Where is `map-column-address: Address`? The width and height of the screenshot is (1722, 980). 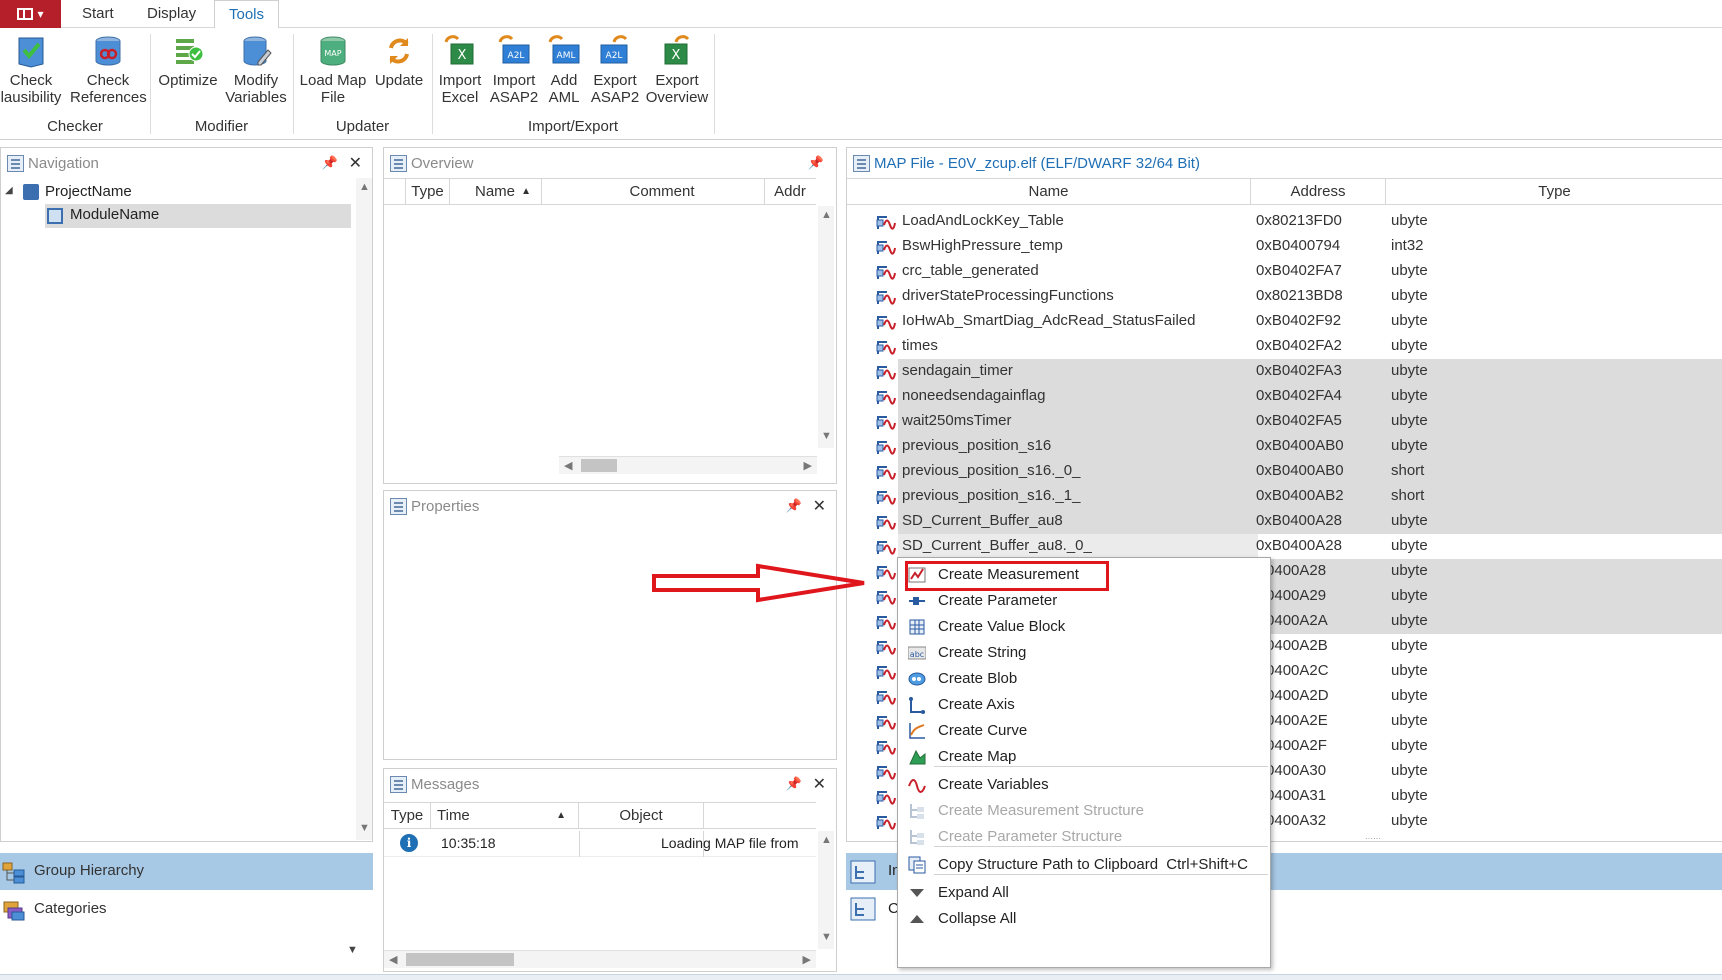
map-column-address: Address is located at coordinates (1318, 192).